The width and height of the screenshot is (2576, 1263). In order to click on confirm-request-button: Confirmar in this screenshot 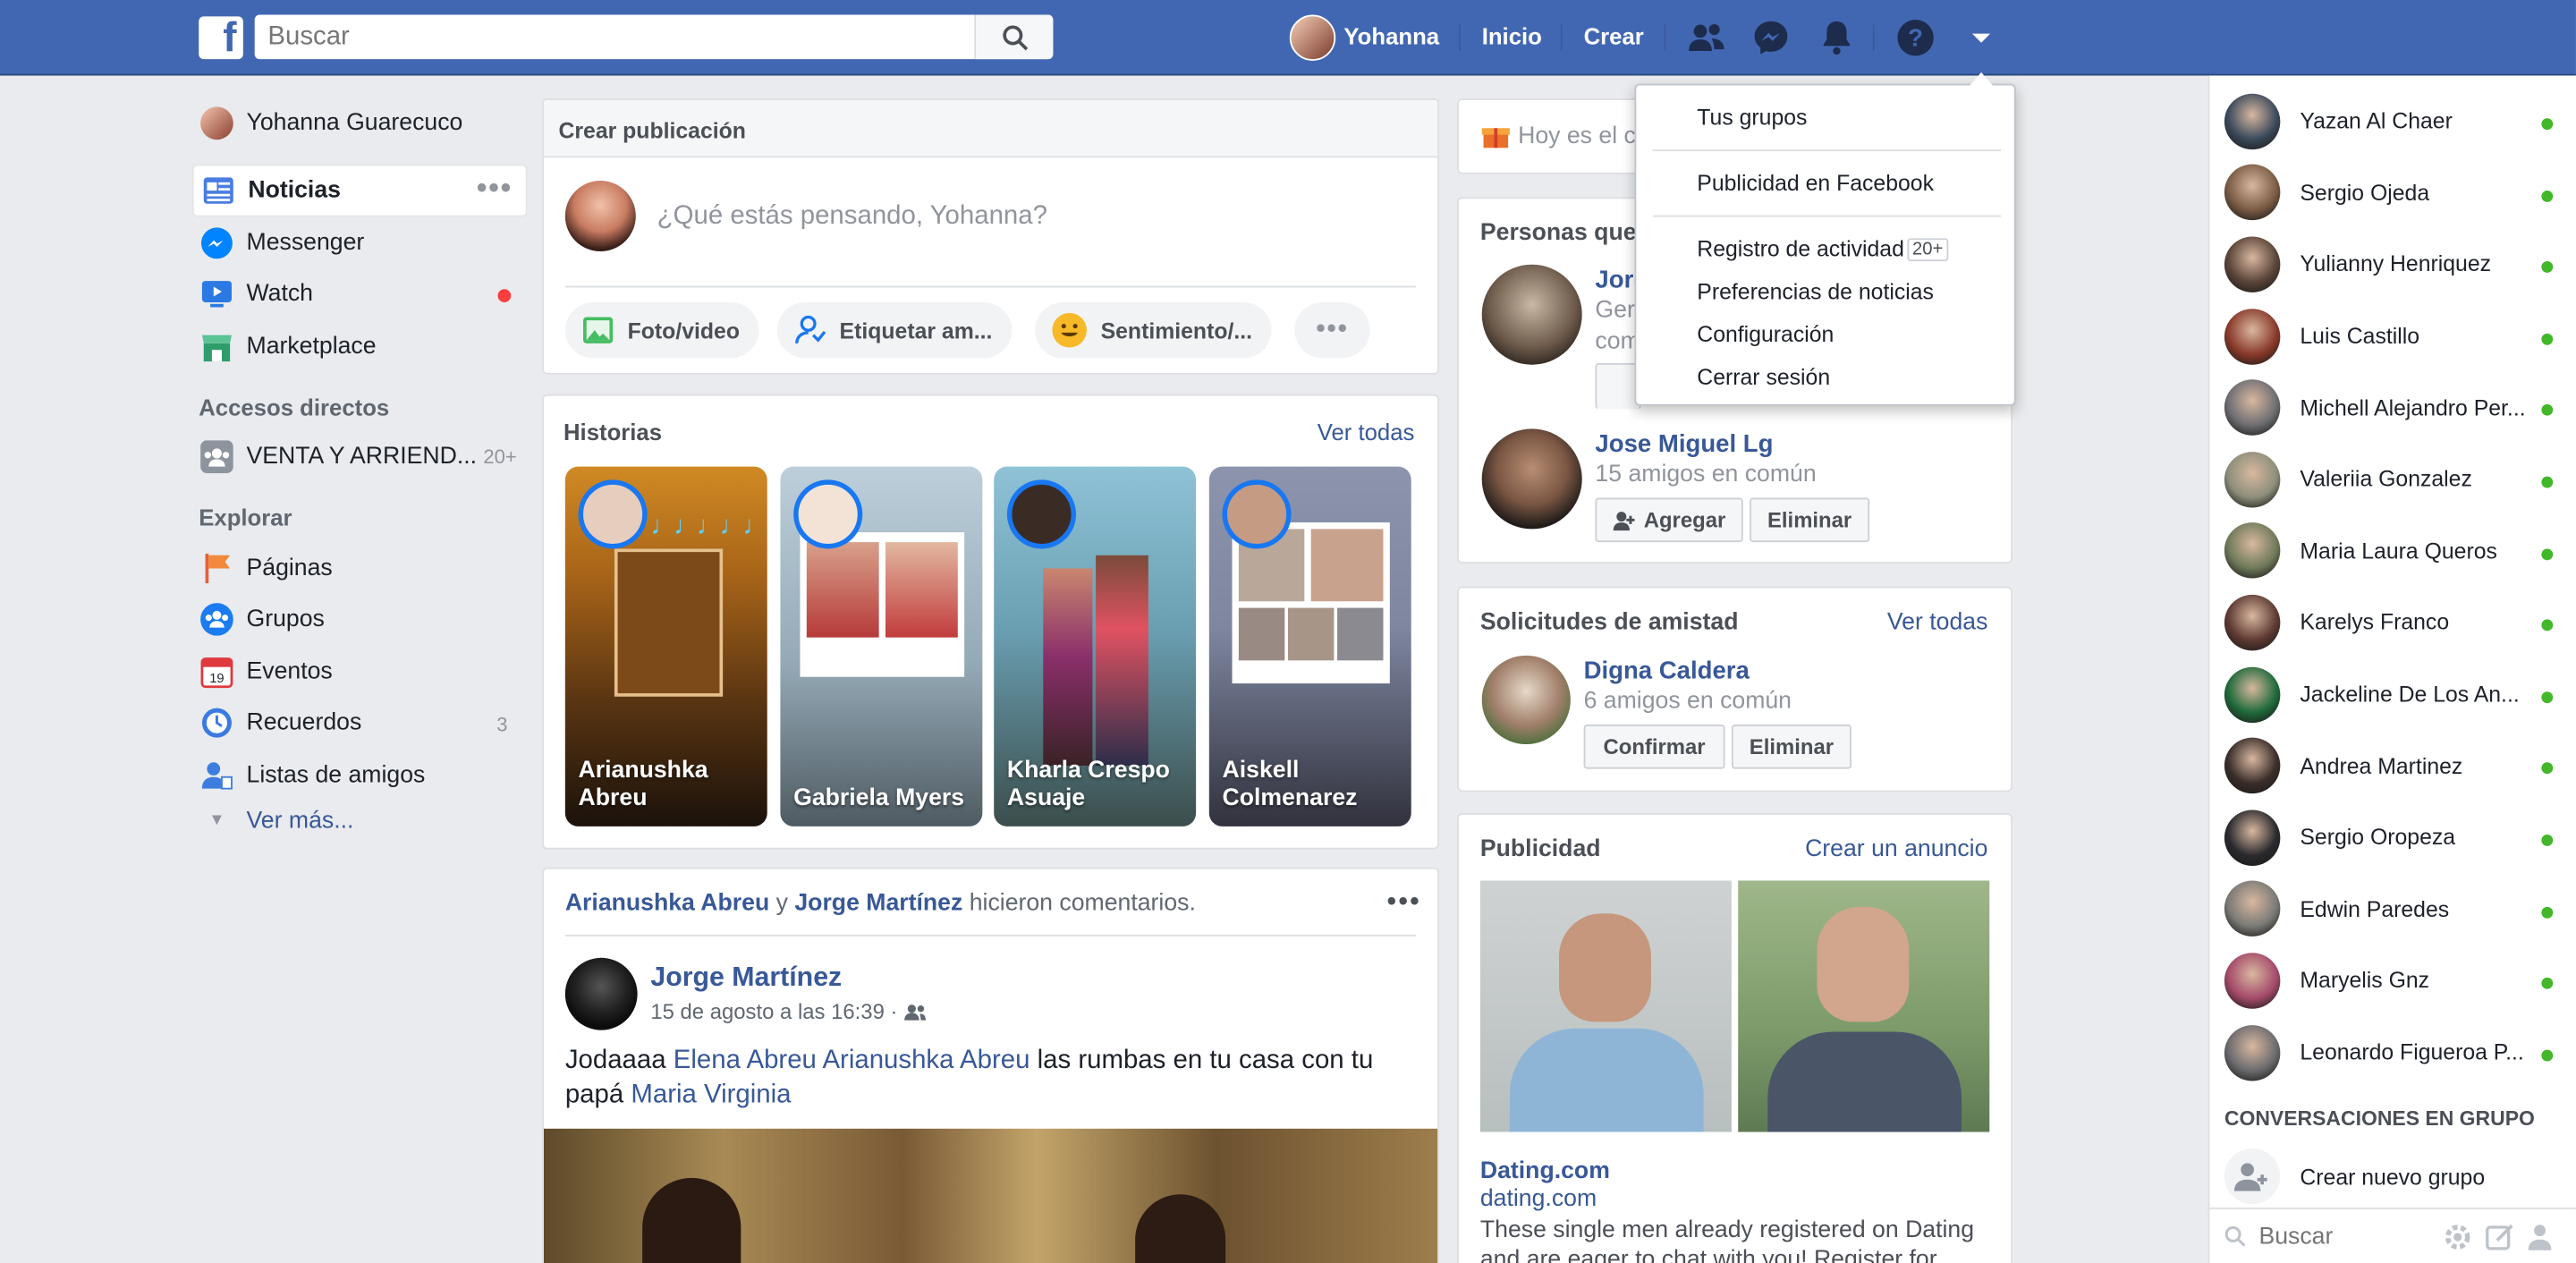, I will do `click(1654, 746)`.